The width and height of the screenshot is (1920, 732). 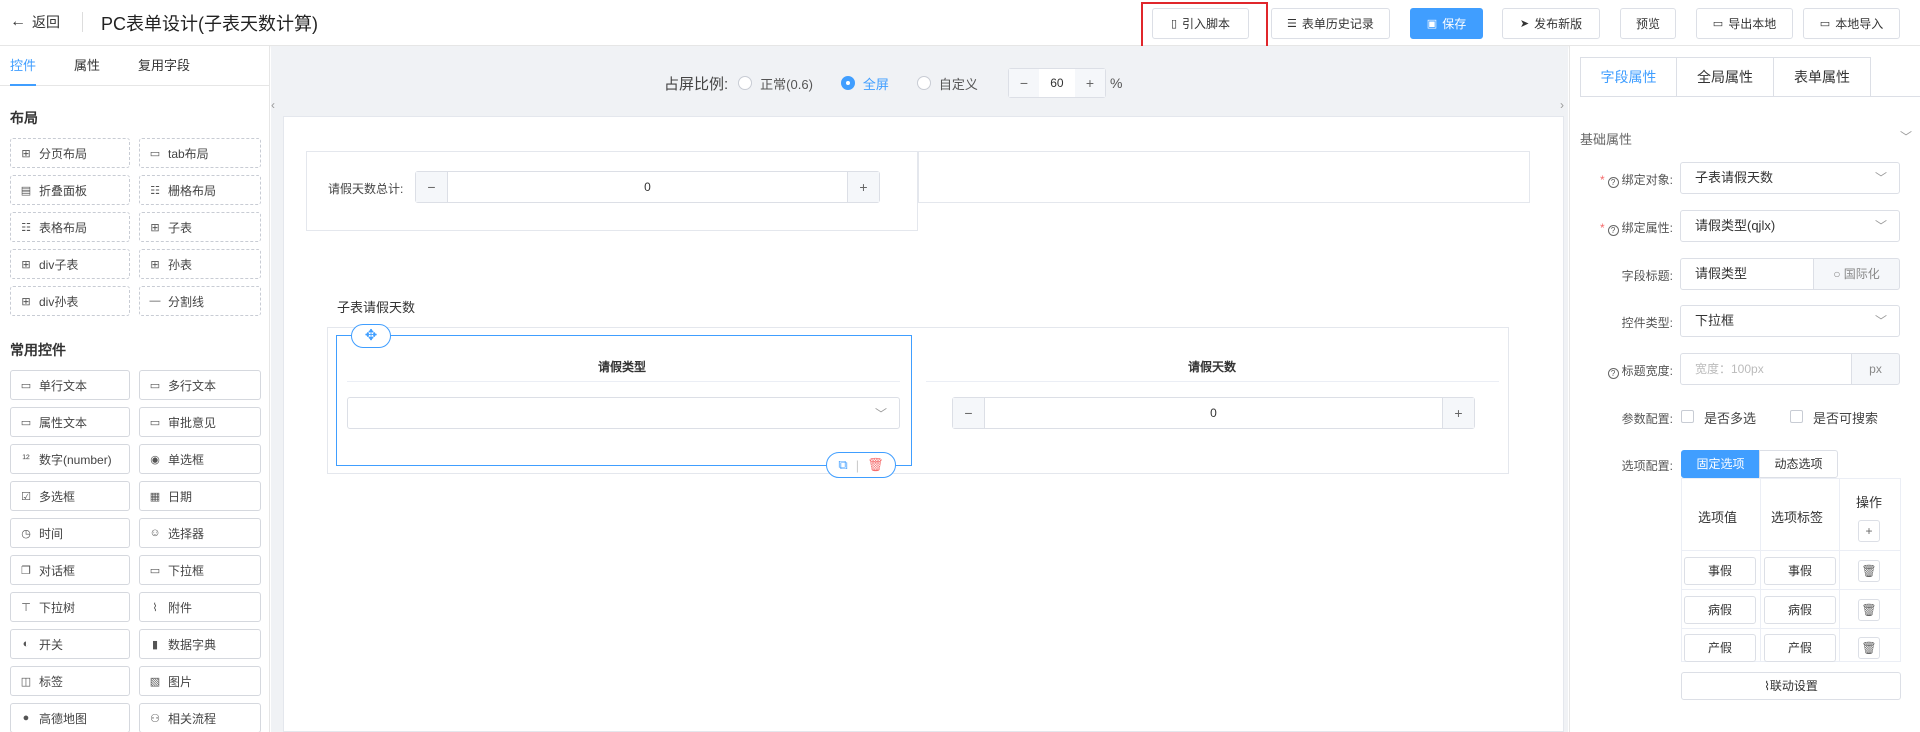 I want to click on control-approval: ▭ 审批意见, so click(x=200, y=422).